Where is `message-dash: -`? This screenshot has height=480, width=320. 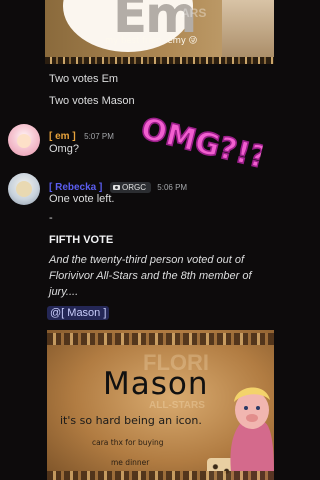 message-dash: - is located at coordinates (51, 218).